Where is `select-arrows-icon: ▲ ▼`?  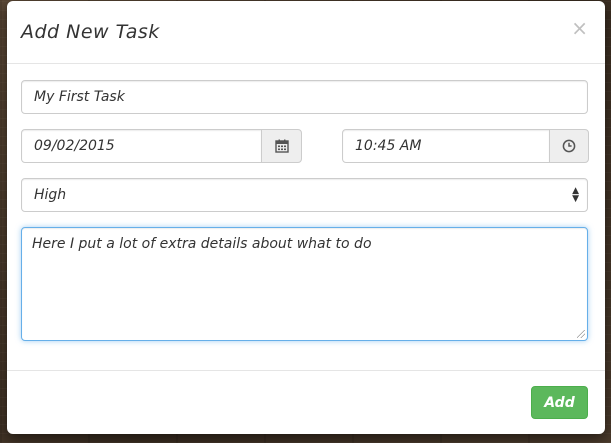
select-arrows-icon: ▲ ▼ is located at coordinates (575, 195).